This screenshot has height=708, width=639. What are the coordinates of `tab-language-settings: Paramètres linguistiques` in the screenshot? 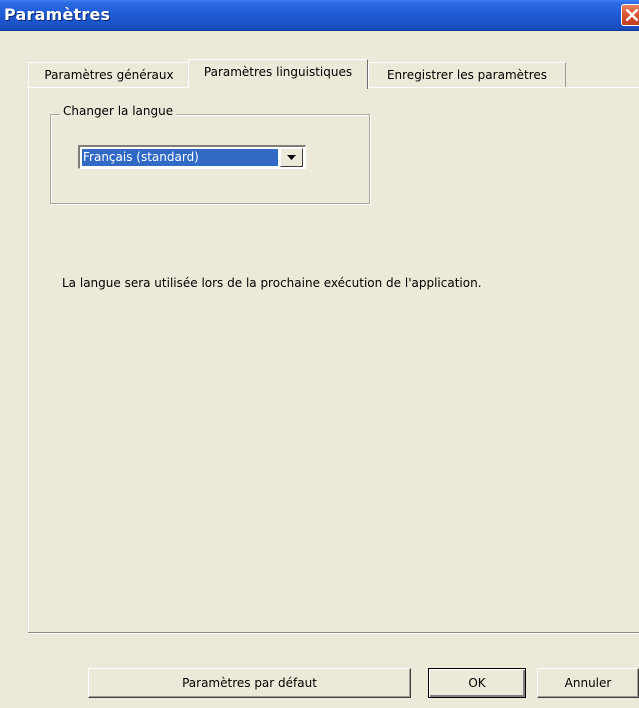 It's located at (278, 74).